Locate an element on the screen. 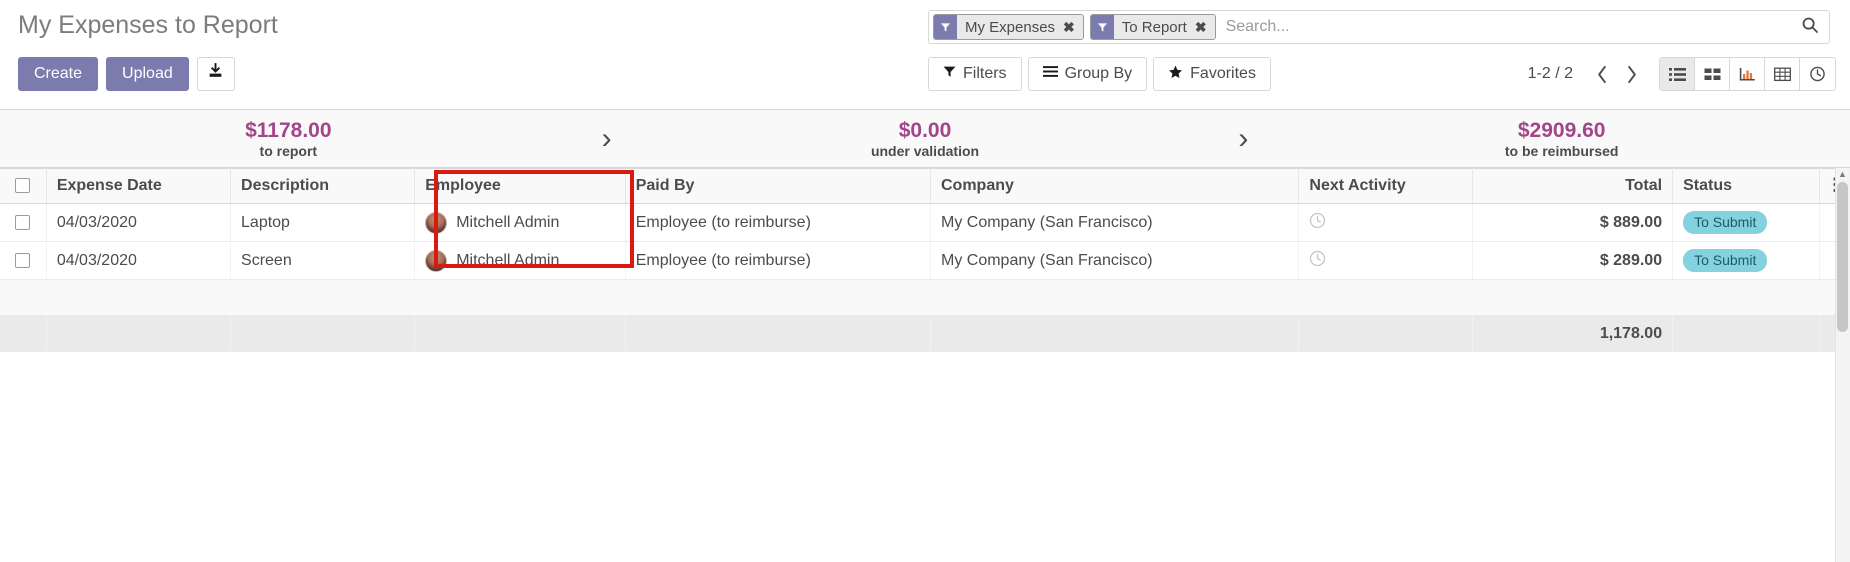  column-header-total: Total is located at coordinates (1573, 186).